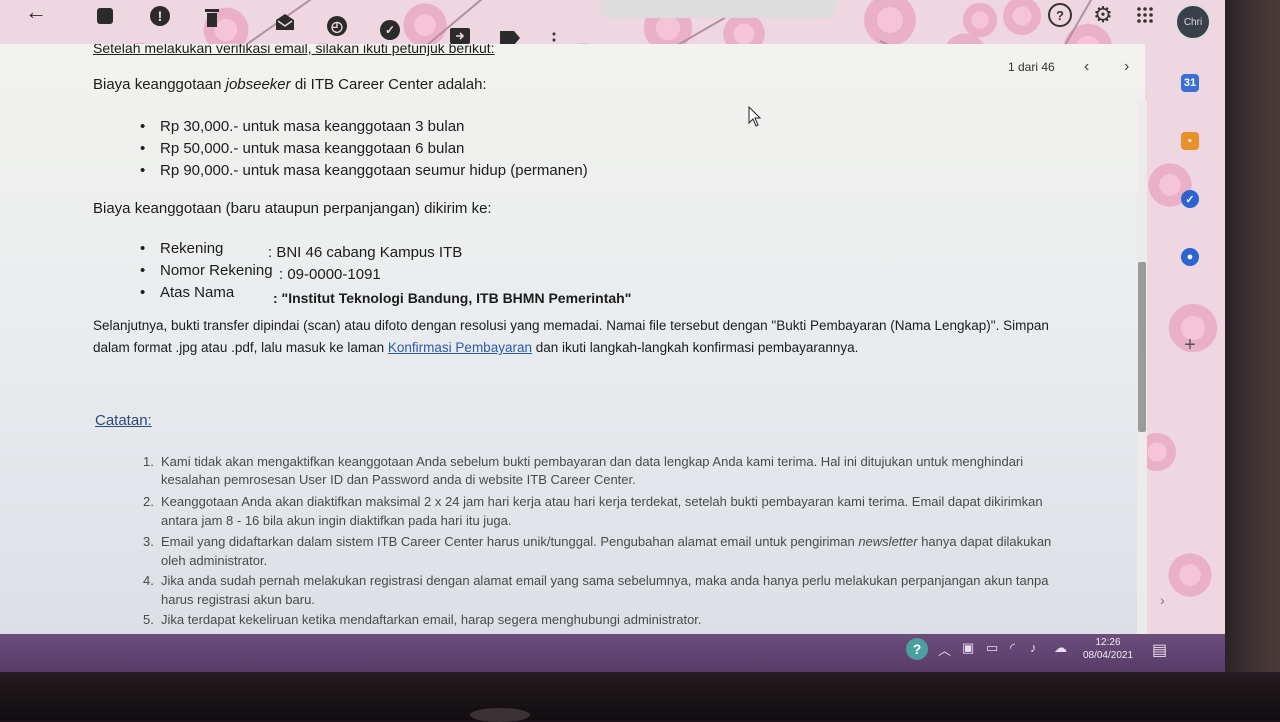 The height and width of the screenshot is (722, 1280). I want to click on power-icon: ▭, so click(992, 648).